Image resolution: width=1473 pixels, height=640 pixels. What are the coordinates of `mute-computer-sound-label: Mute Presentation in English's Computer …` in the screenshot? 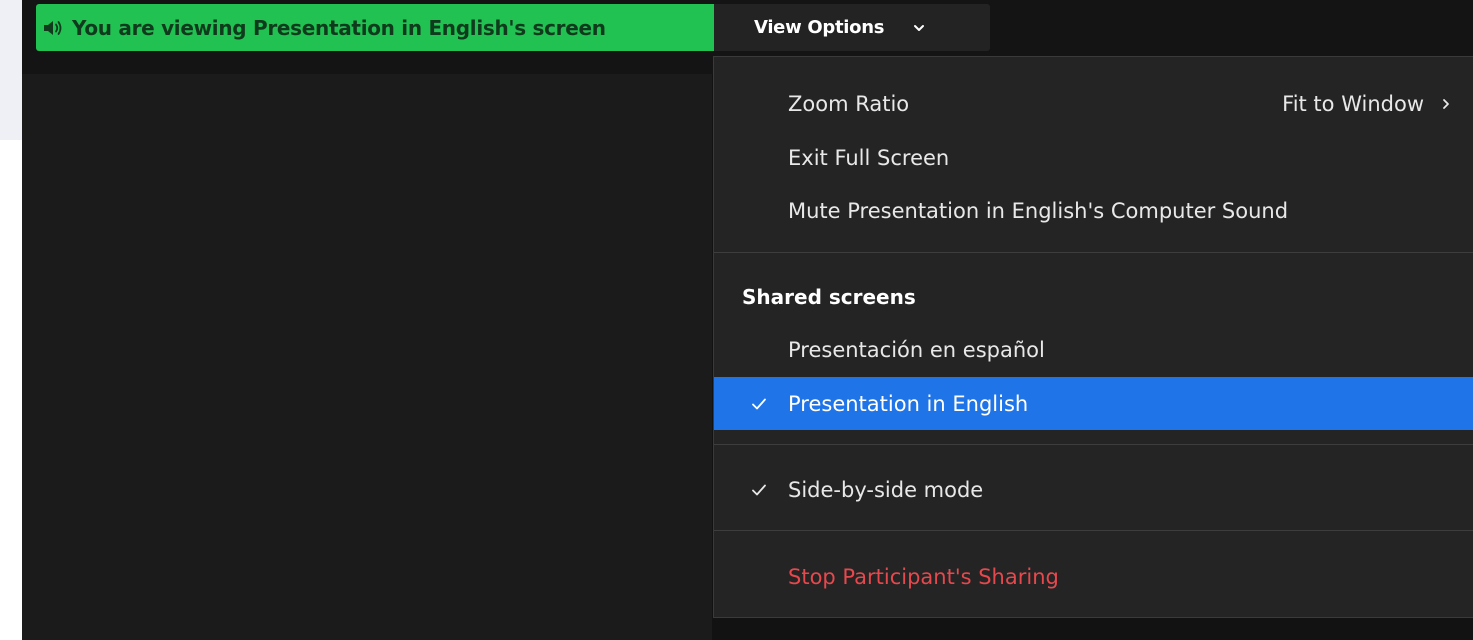 It's located at (1038, 211).